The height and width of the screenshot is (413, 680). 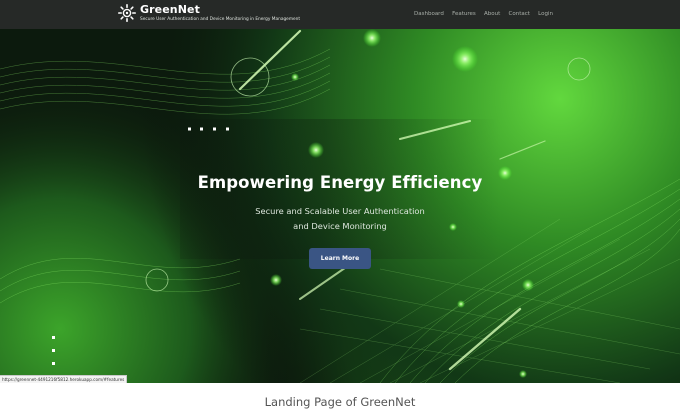 What do you see at coordinates (492, 14) in the screenshot?
I see `nav-about: About` at bounding box center [492, 14].